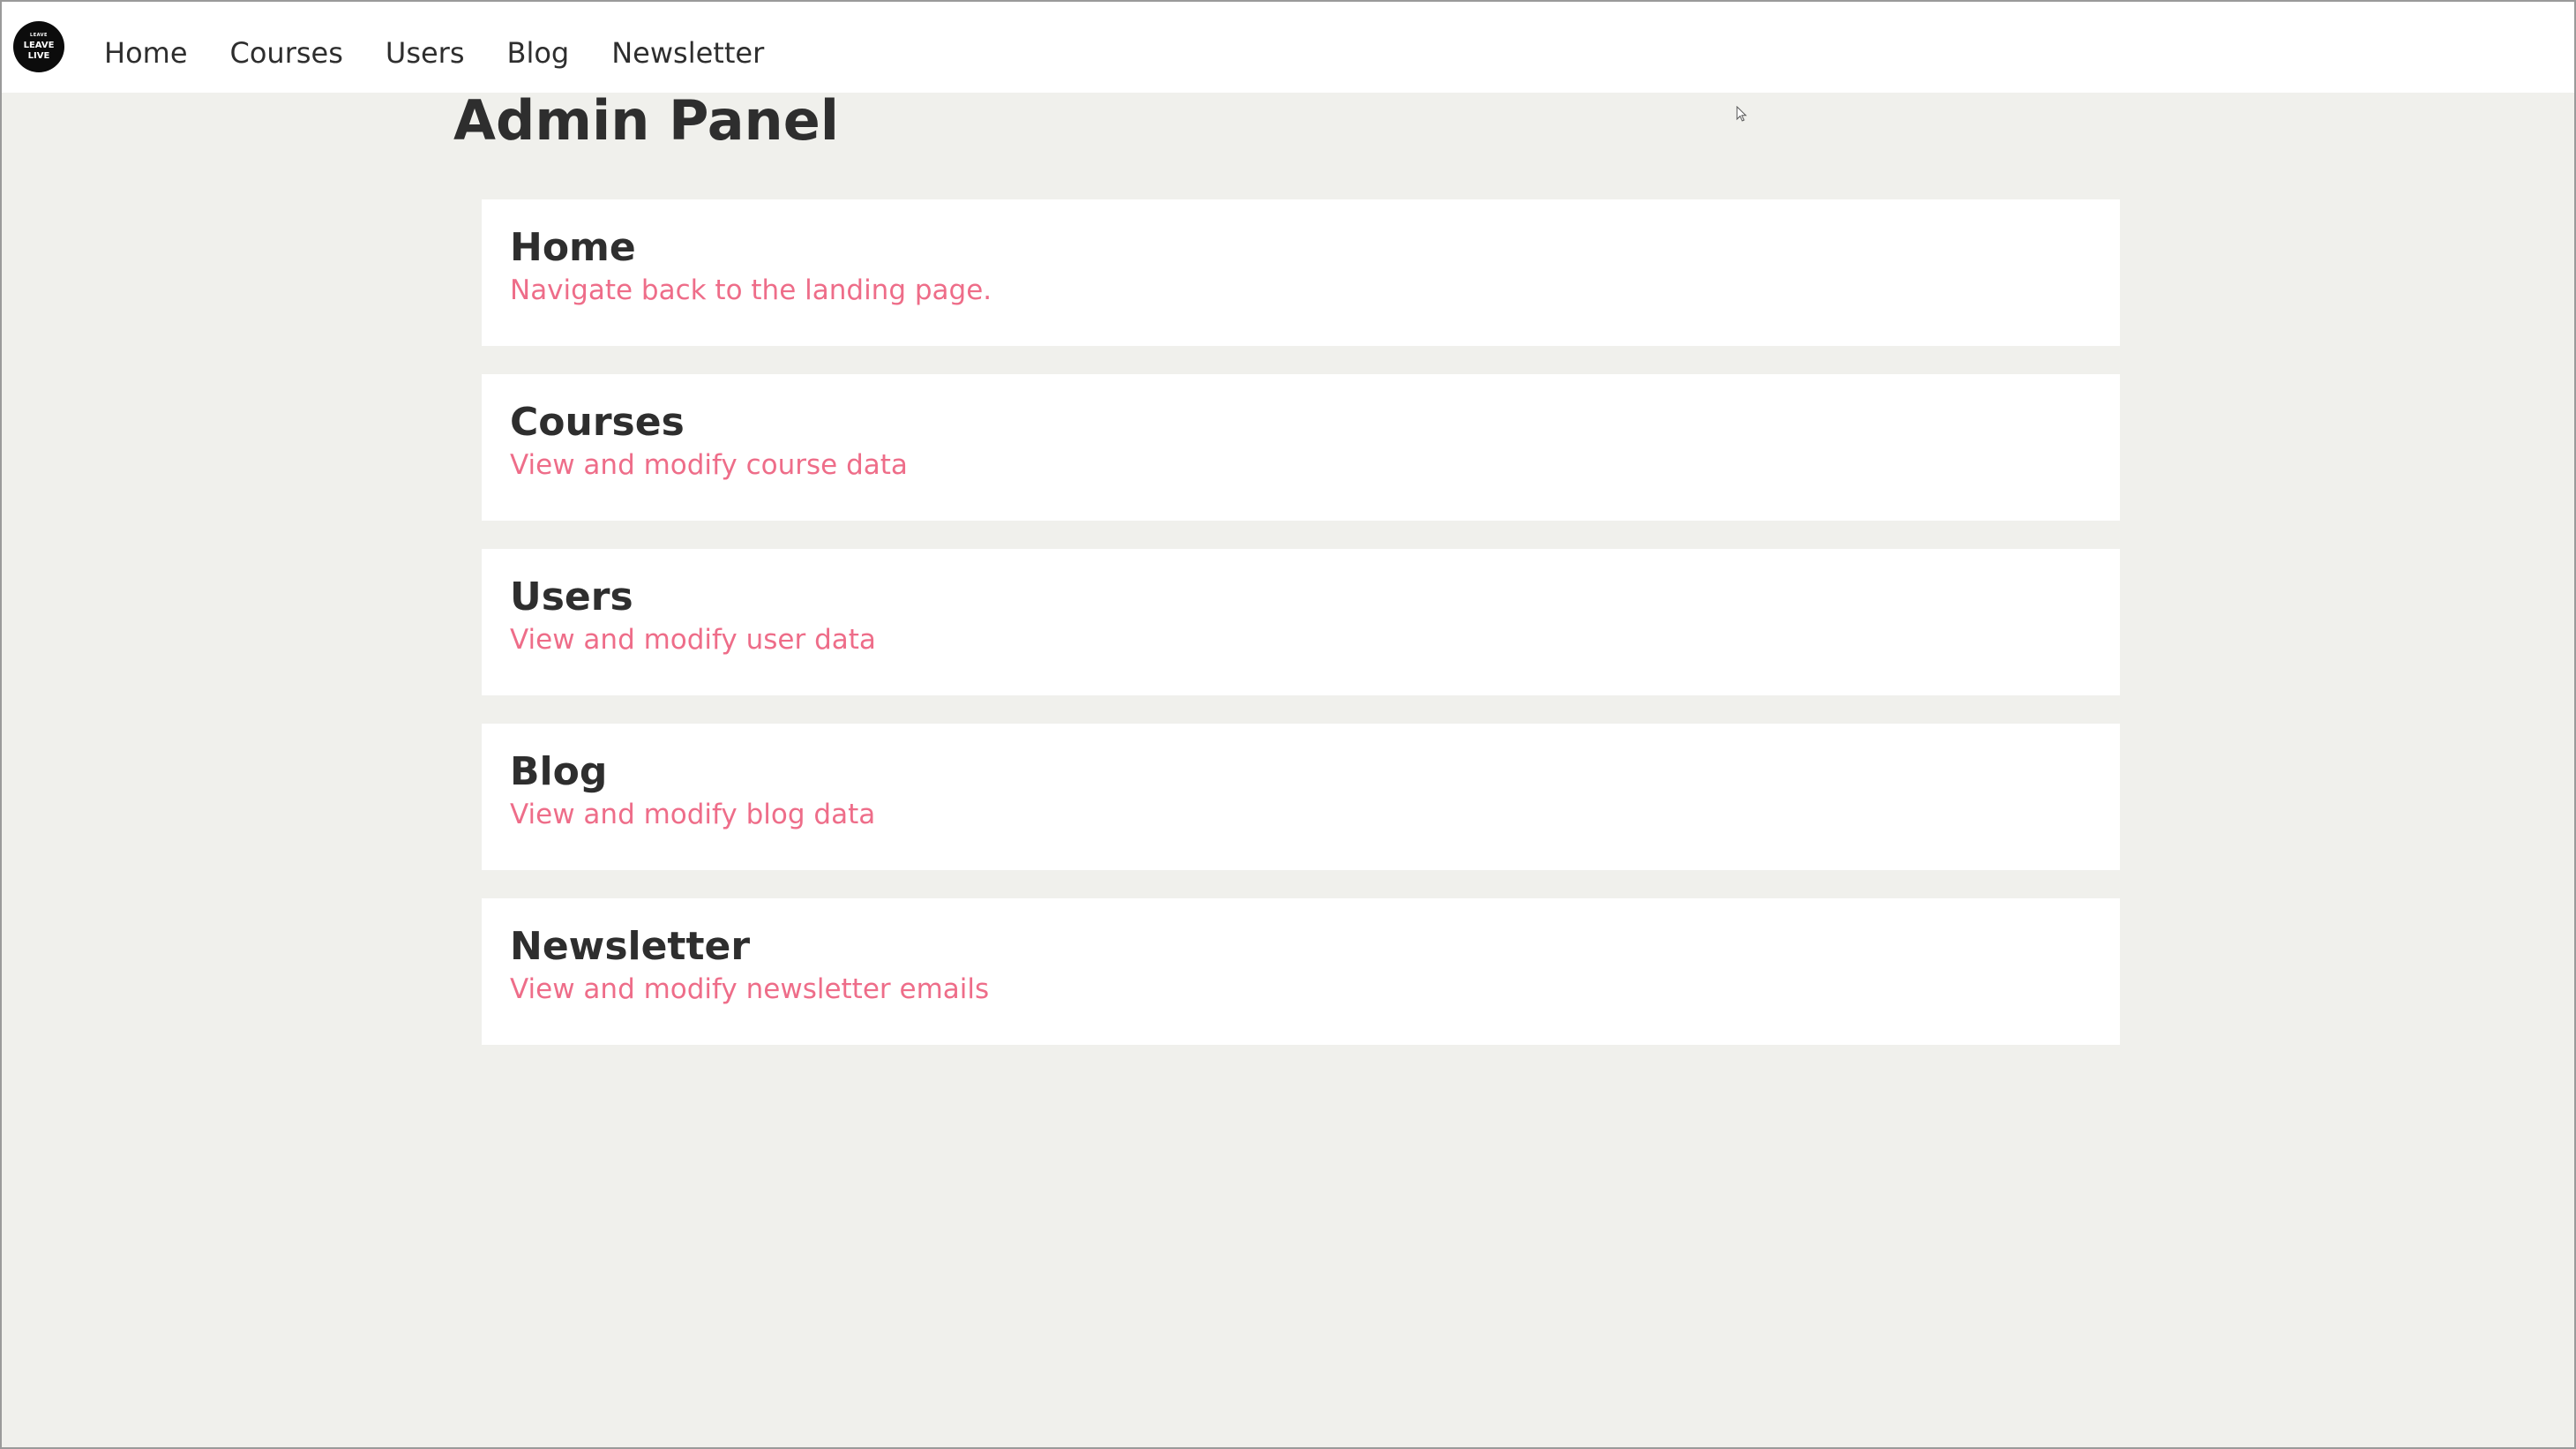 This screenshot has width=2576, height=1449. What do you see at coordinates (573, 247) in the screenshot?
I see `card-title: Home` at bounding box center [573, 247].